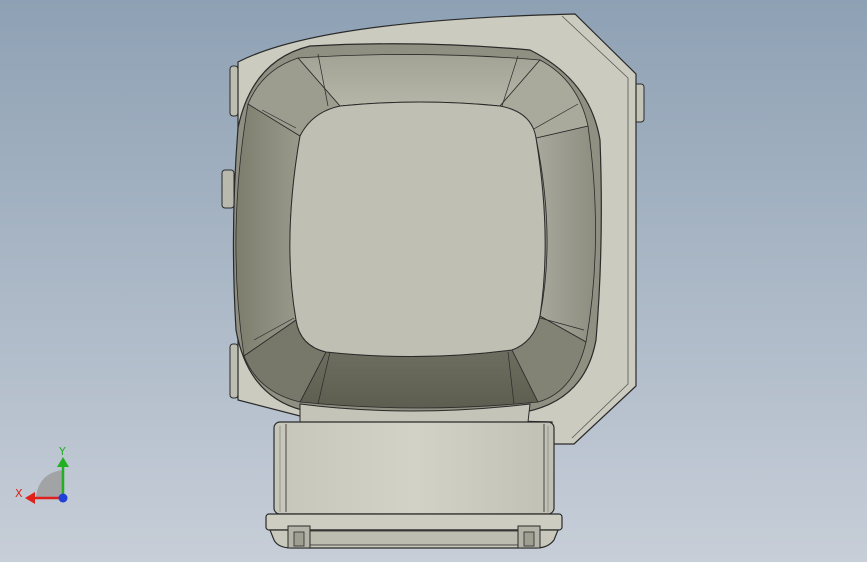 This screenshot has height=562, width=867. Describe the element at coordinates (228, 189) in the screenshot. I see `left-boss-middle` at that location.